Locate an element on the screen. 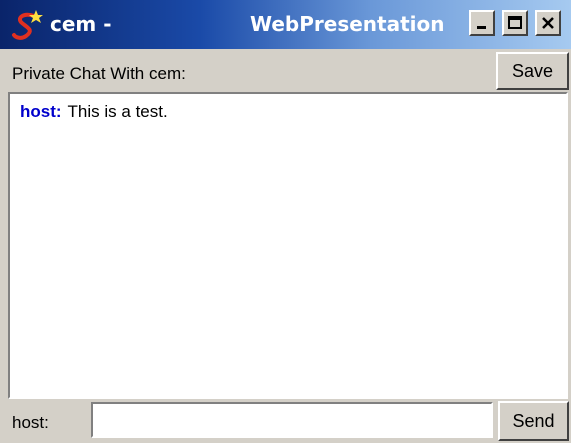 This screenshot has height=443, width=571. minimize-button is located at coordinates (482, 23).